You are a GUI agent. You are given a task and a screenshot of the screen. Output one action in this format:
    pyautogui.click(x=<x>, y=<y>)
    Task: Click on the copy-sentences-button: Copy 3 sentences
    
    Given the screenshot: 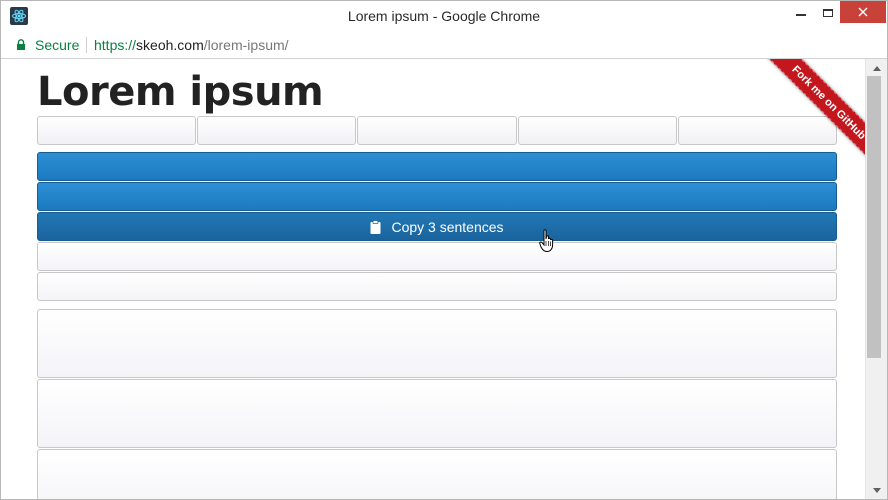 What is the action you would take?
    pyautogui.click(x=437, y=226)
    